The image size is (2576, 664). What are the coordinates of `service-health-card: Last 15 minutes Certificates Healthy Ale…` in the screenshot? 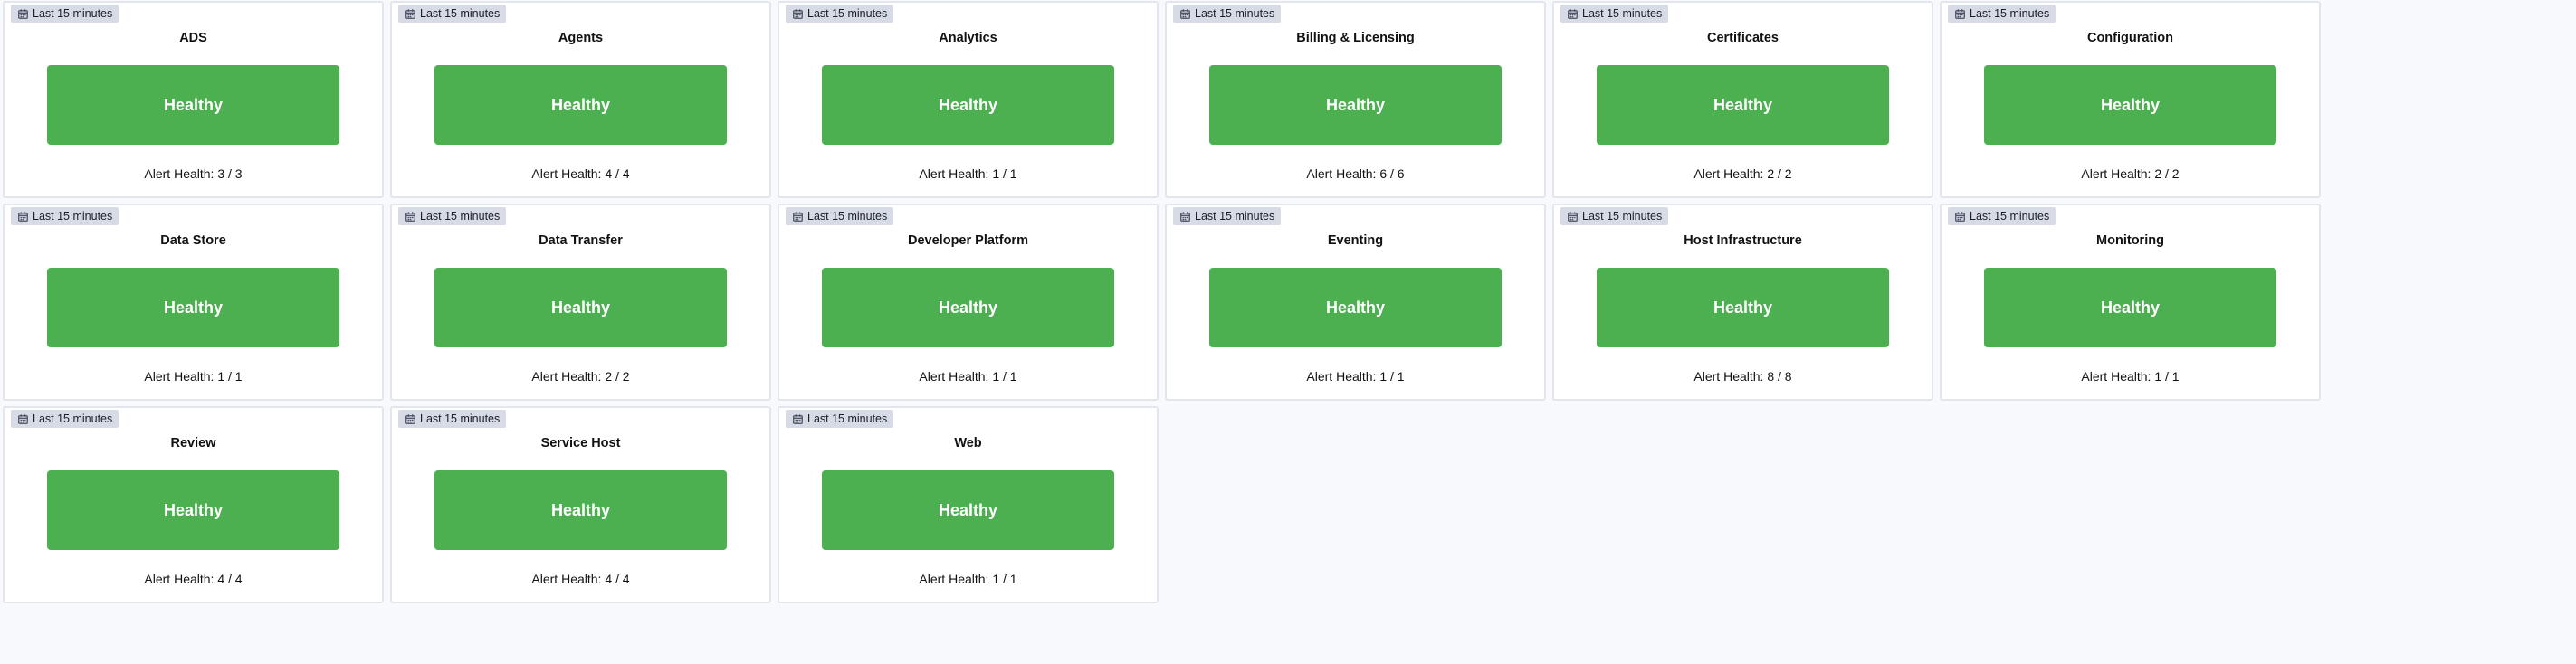 It's located at (1742, 99).